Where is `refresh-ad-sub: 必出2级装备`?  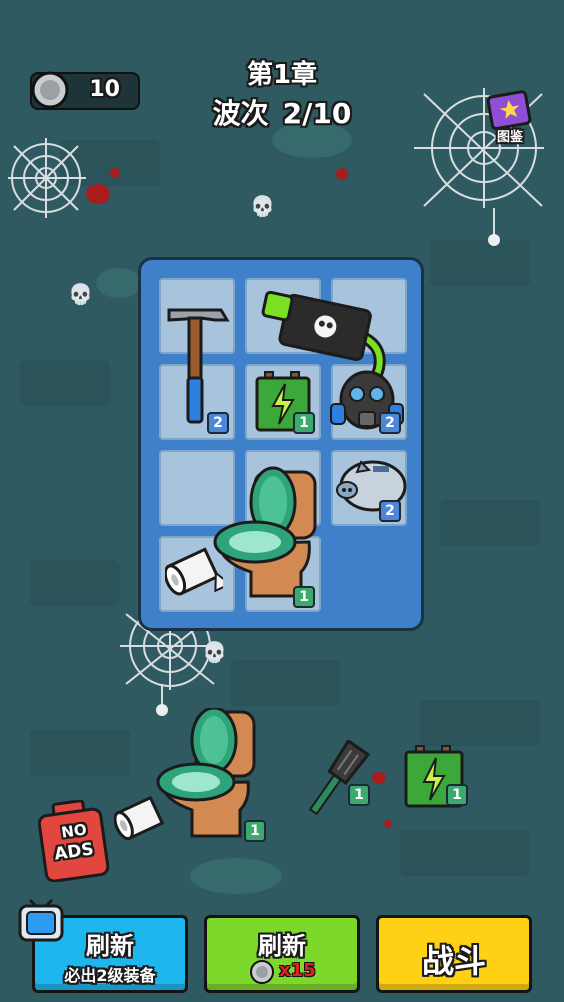 refresh-ad-sub: 必出2级装备 is located at coordinates (110, 975).